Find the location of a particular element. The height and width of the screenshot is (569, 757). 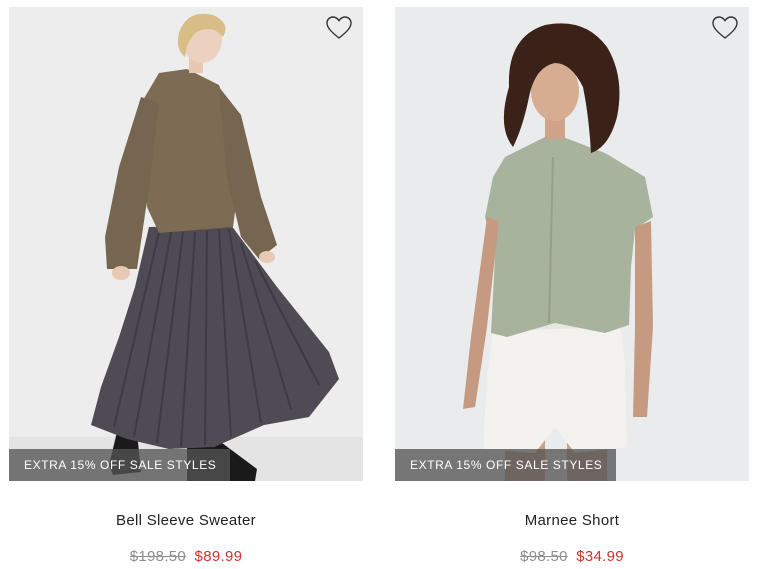

original-price: $198.50 is located at coordinates (158, 556).